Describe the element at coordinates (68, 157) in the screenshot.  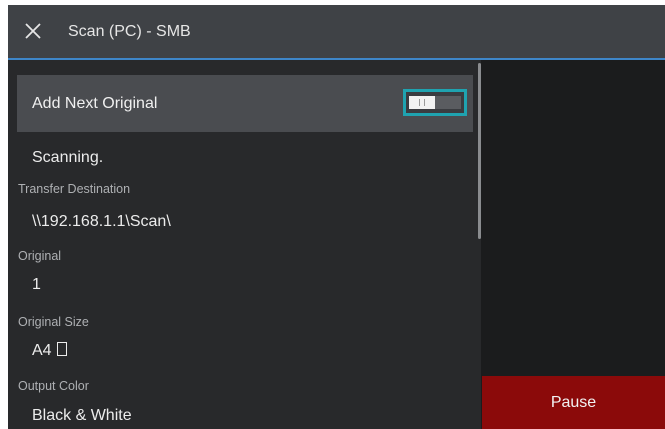
I see `scan-status: Scanning.` at that location.